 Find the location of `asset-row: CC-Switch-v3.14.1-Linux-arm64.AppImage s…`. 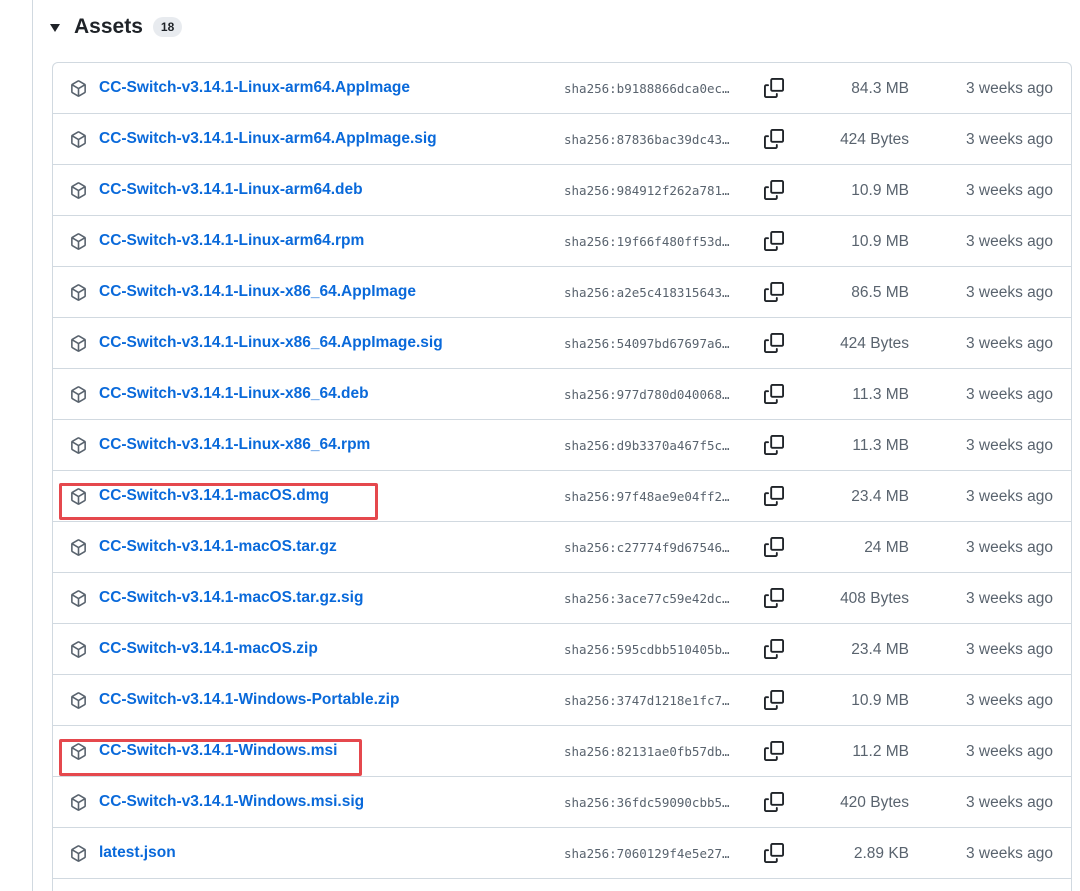

asset-row: CC-Switch-v3.14.1-Linux-arm64.AppImage s… is located at coordinates (562, 88).